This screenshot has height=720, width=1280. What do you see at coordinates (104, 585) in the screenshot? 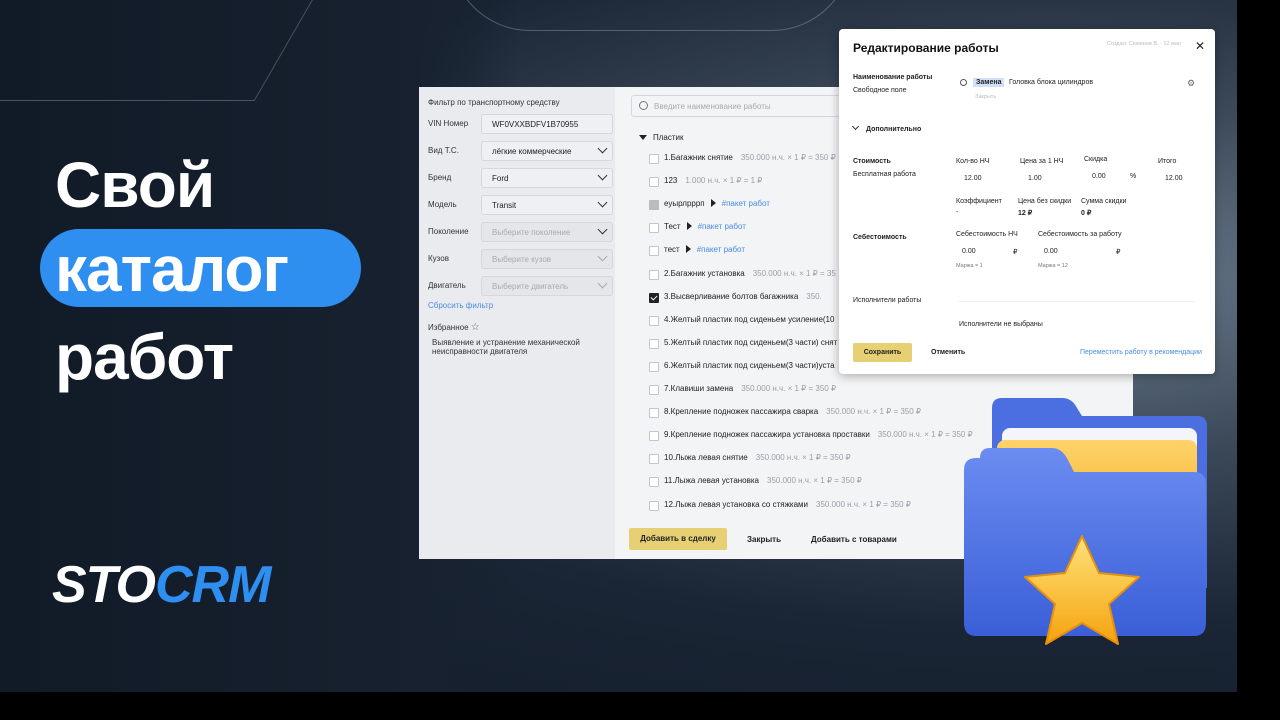
I see `logo-text-part-1: STO` at bounding box center [104, 585].